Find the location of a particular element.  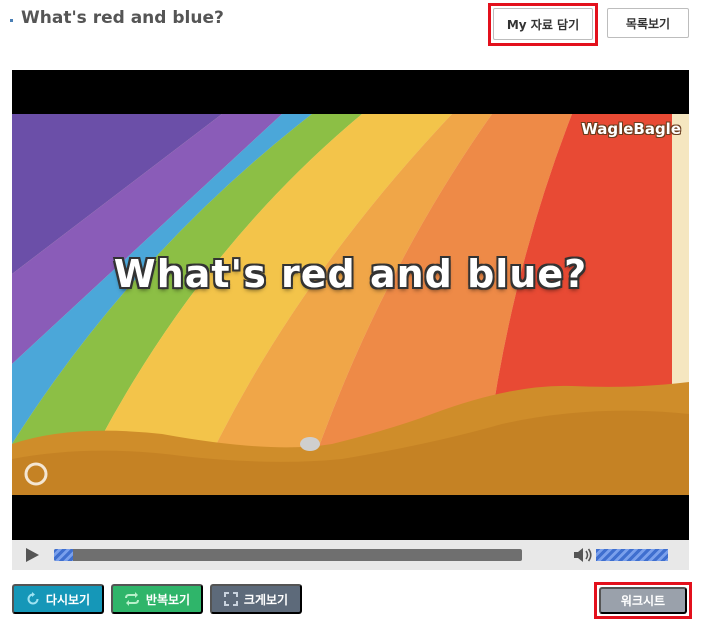

repeat-button: 반복보기 is located at coordinates (157, 599).